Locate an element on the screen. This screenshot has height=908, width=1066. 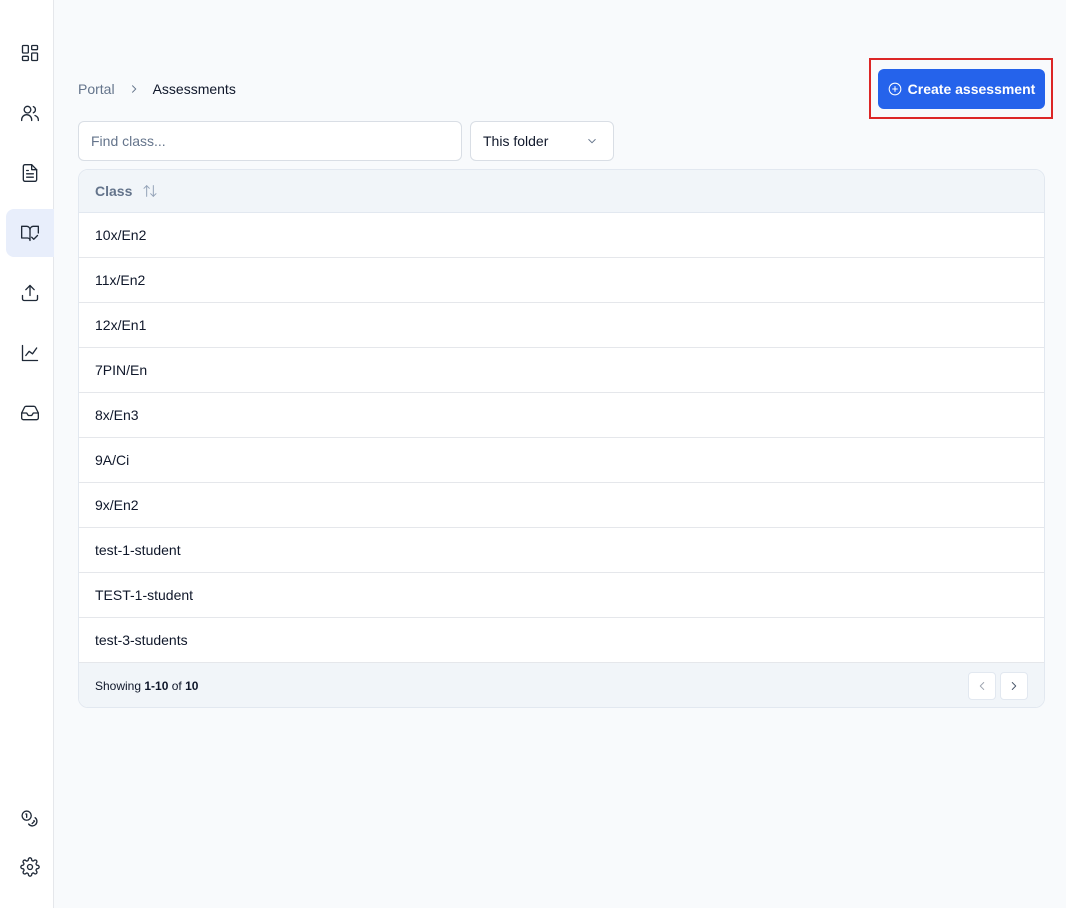
folder-select: This folder is located at coordinates (542, 141).